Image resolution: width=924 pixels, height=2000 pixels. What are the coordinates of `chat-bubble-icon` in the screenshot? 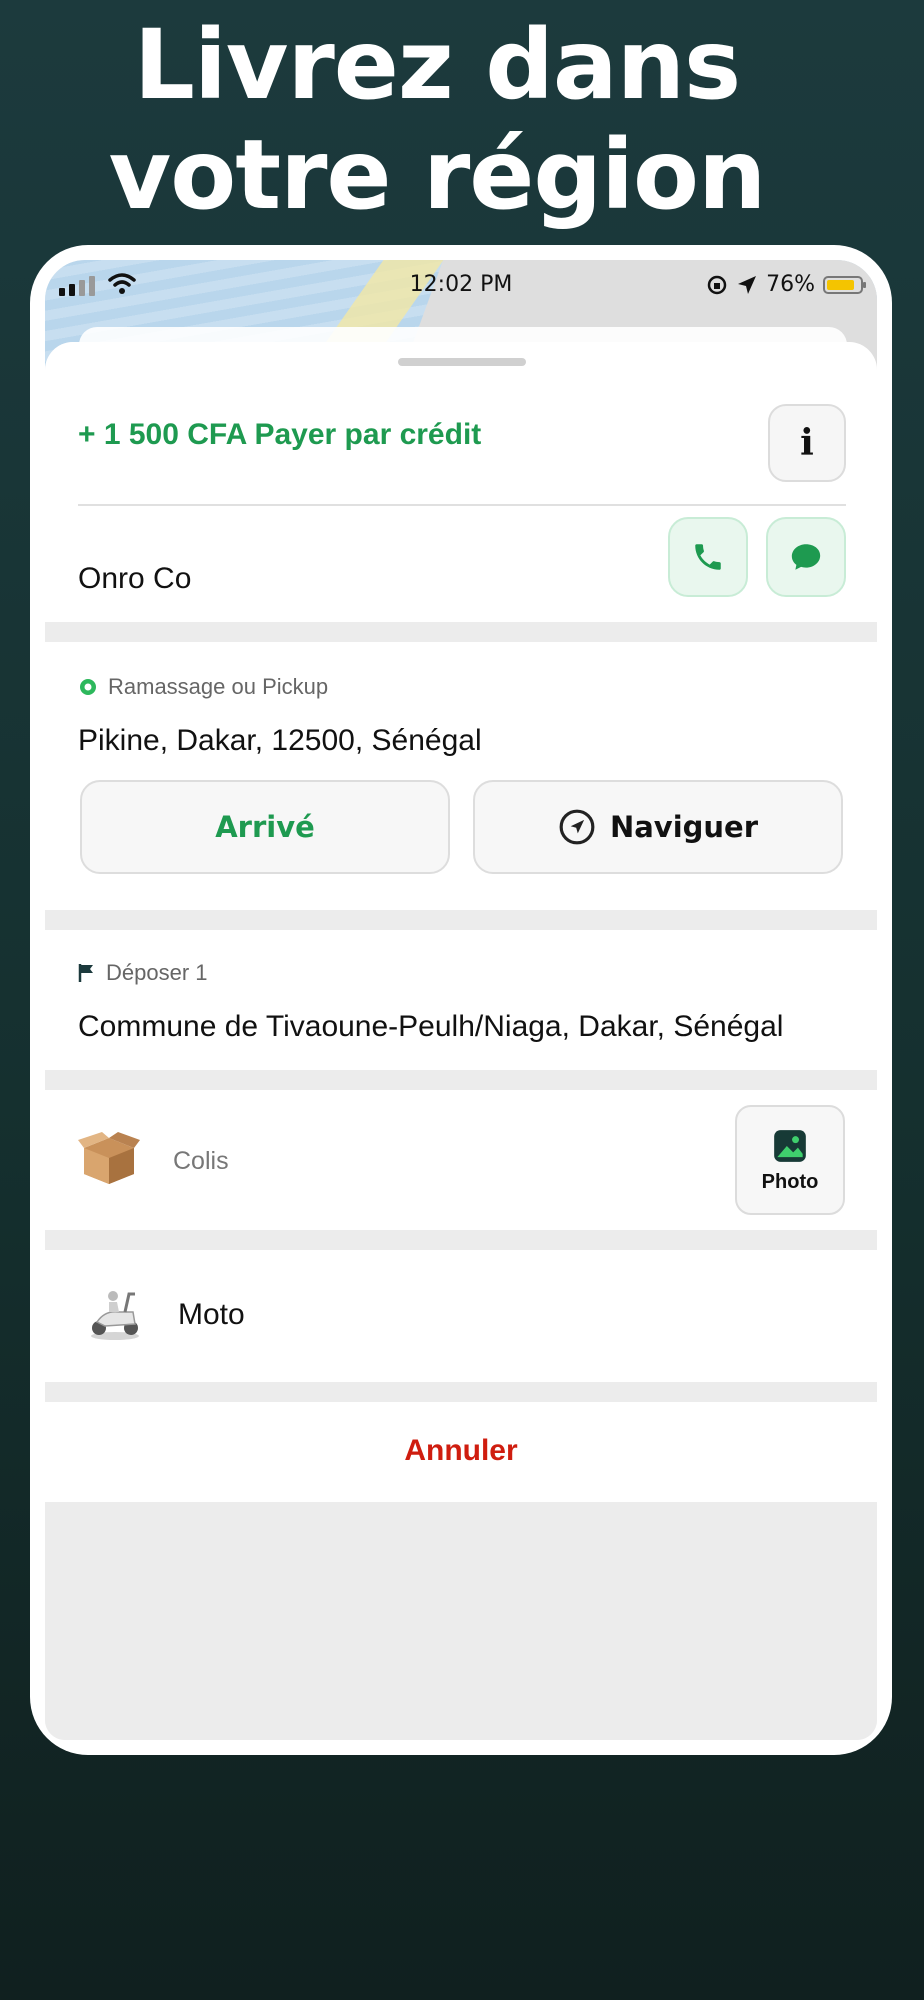 It's located at (806, 557).